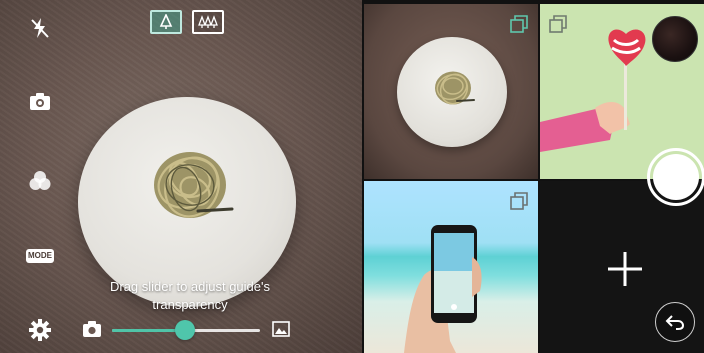 This screenshot has height=353, width=704. I want to click on camera-icon, so click(92, 329).